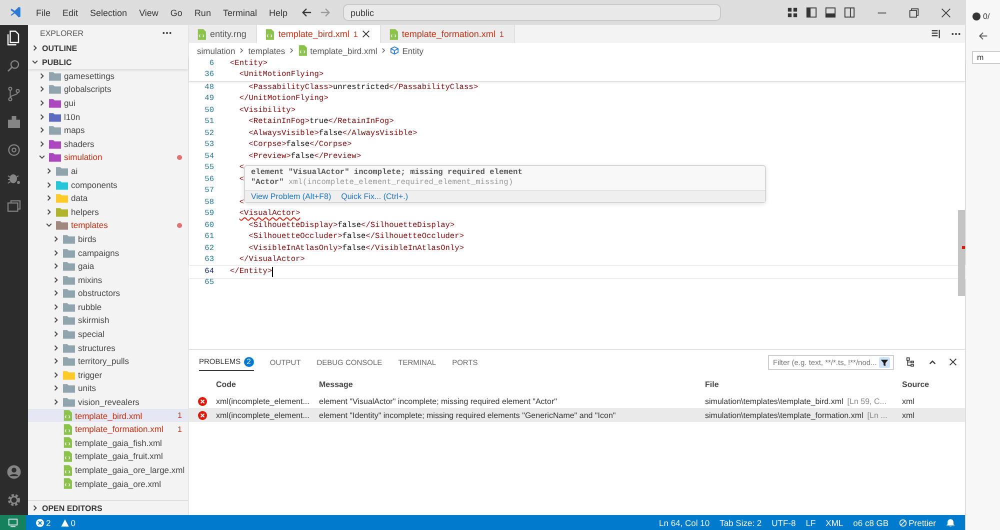 Image resolution: width=1000 pixels, height=530 pixels. Describe the element at coordinates (108, 171) in the screenshot. I see `tree-item: ai` at that location.